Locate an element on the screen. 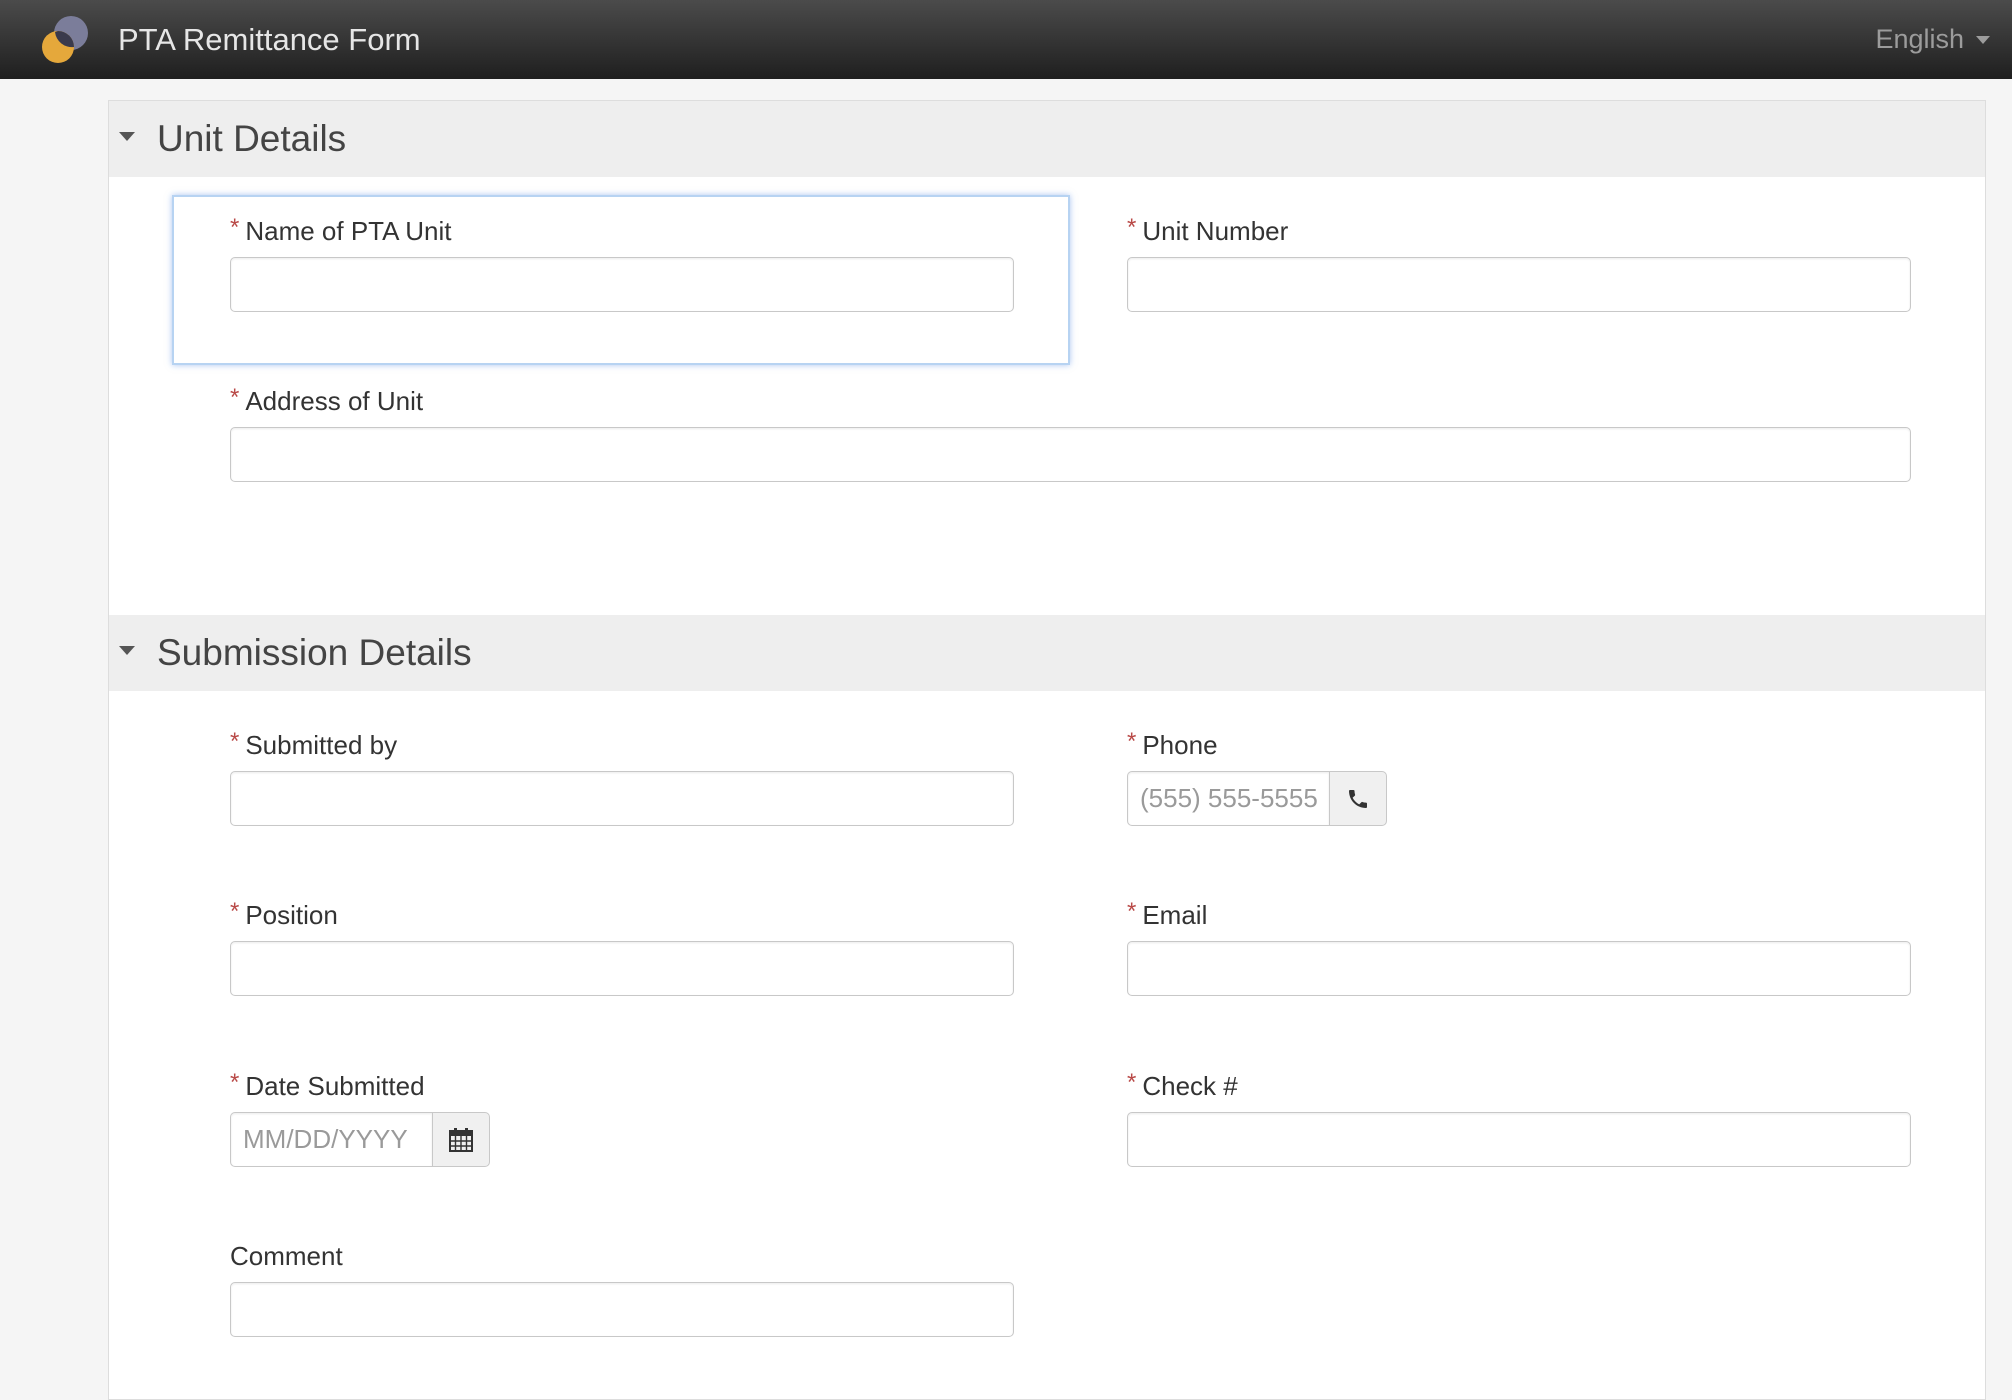  comment-input is located at coordinates (622, 1309).